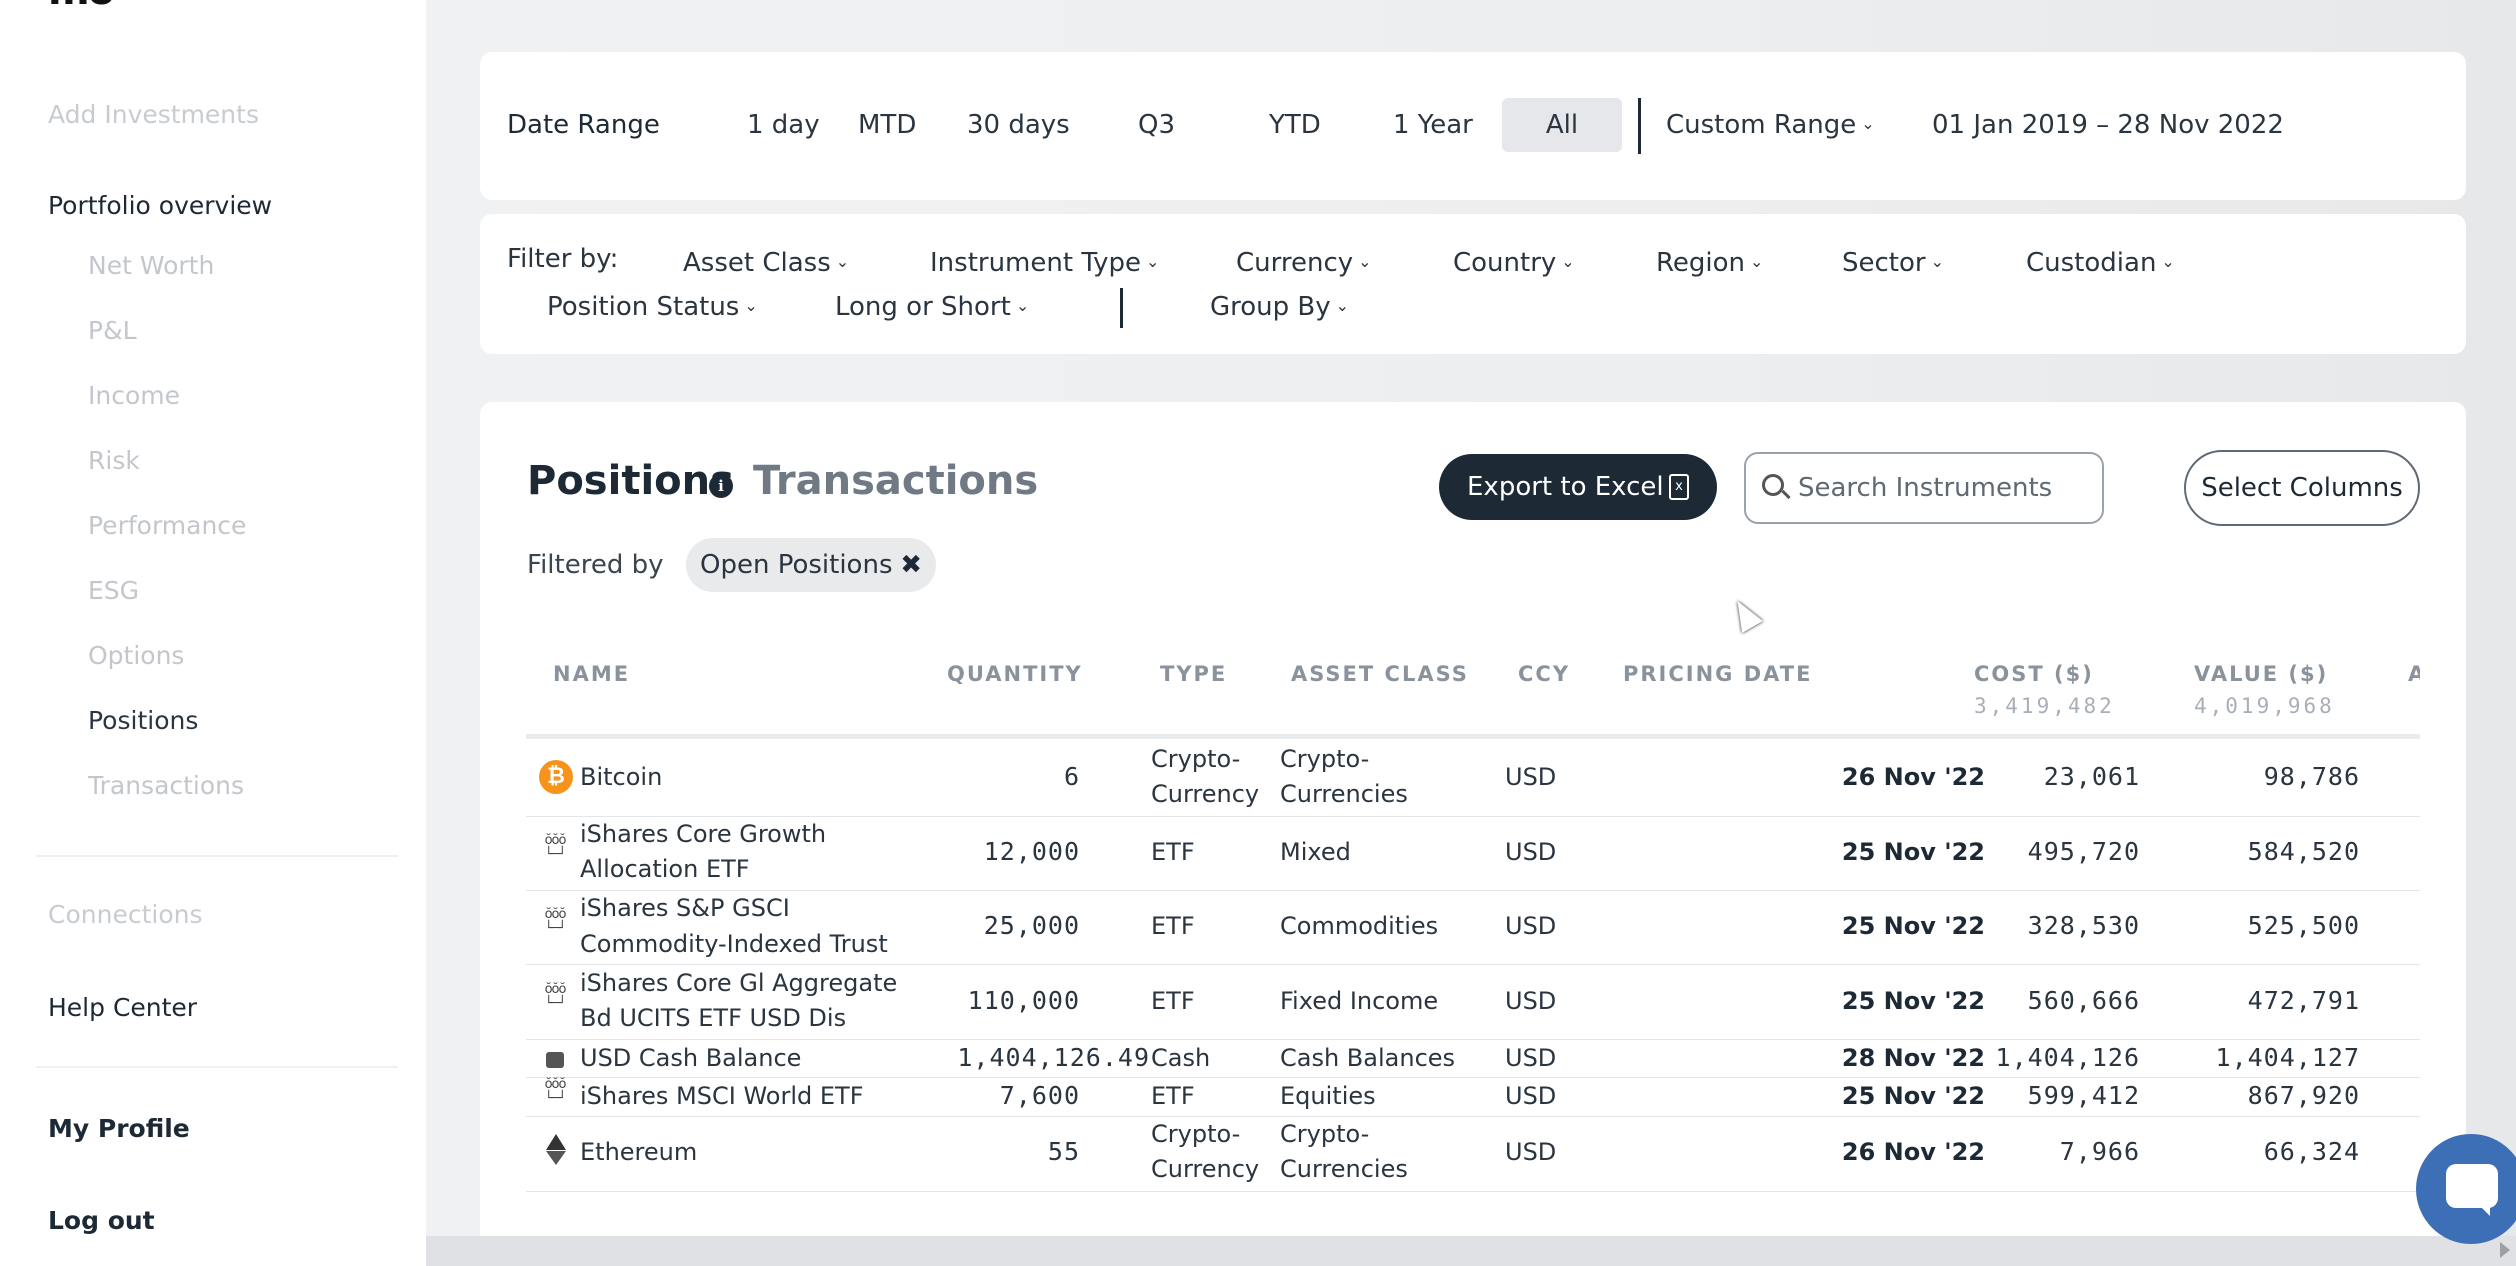  Describe the element at coordinates (722, 1096) in the screenshot. I see `cell-name: iShares MSCI World ETF` at that location.